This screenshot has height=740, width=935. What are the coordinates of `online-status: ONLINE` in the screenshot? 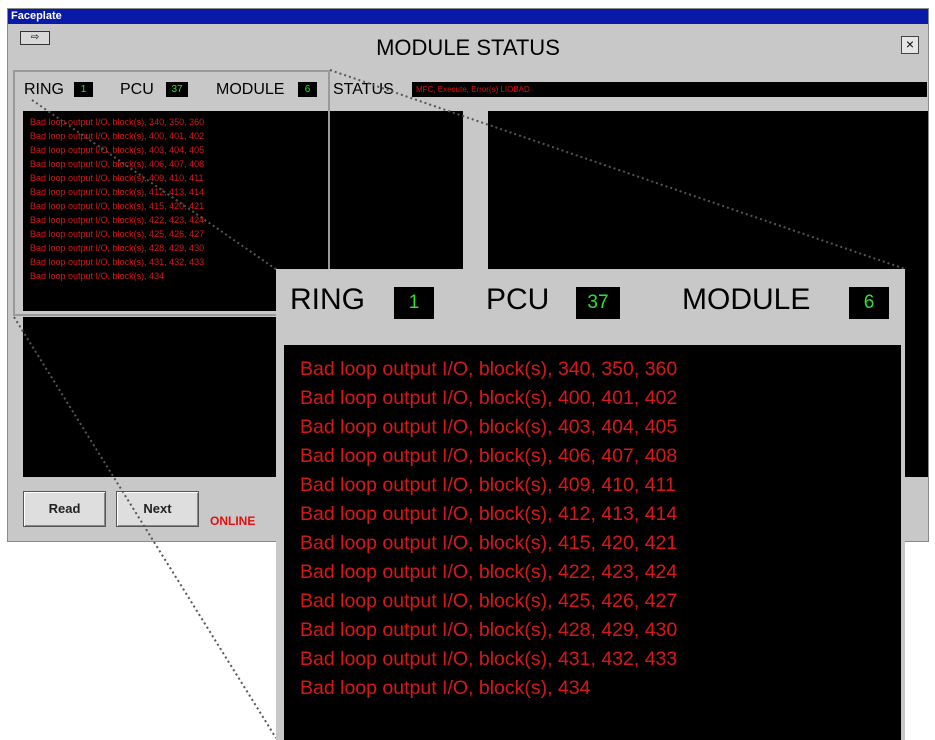 It's located at (233, 521).